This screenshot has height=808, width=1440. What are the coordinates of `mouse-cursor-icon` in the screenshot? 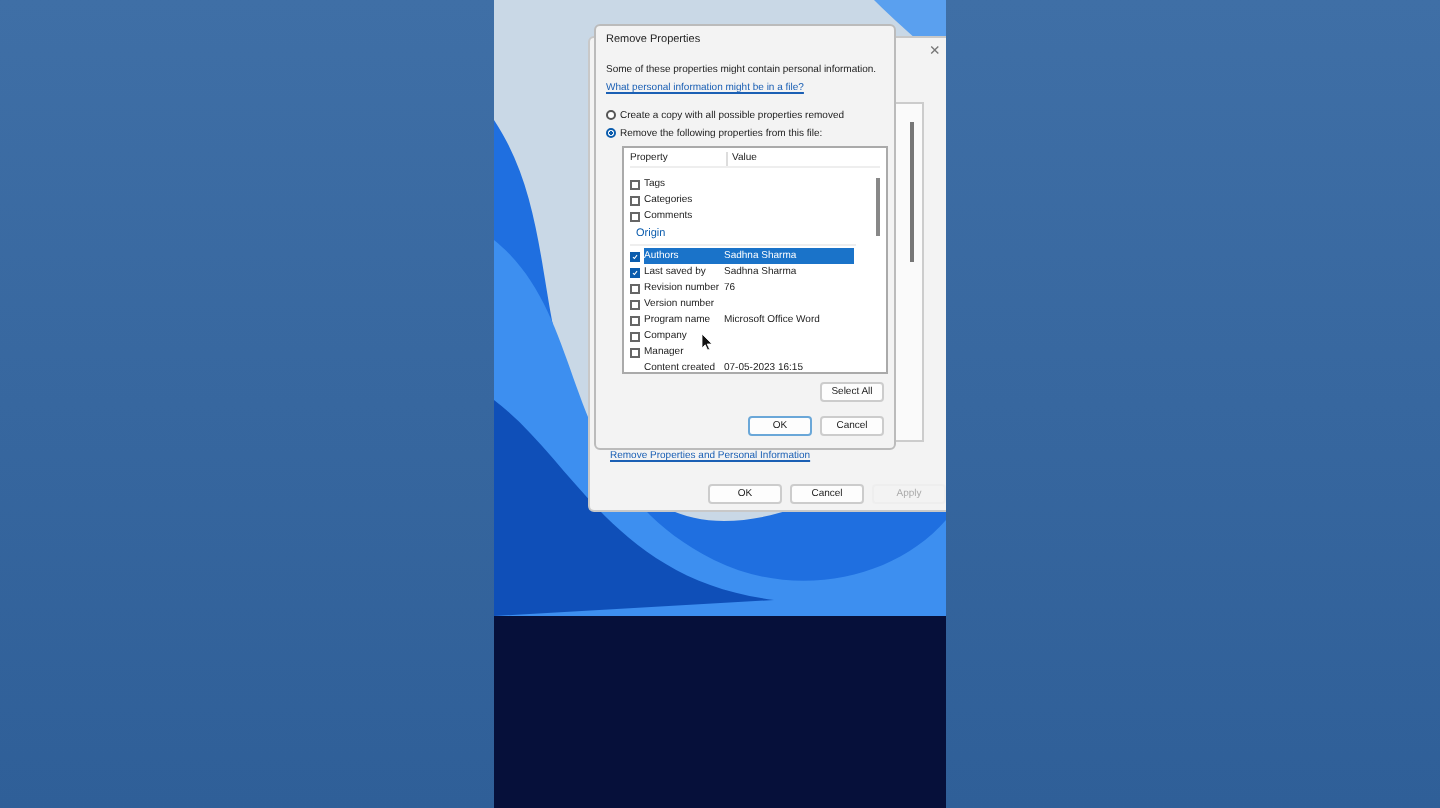 It's located at (707, 342).